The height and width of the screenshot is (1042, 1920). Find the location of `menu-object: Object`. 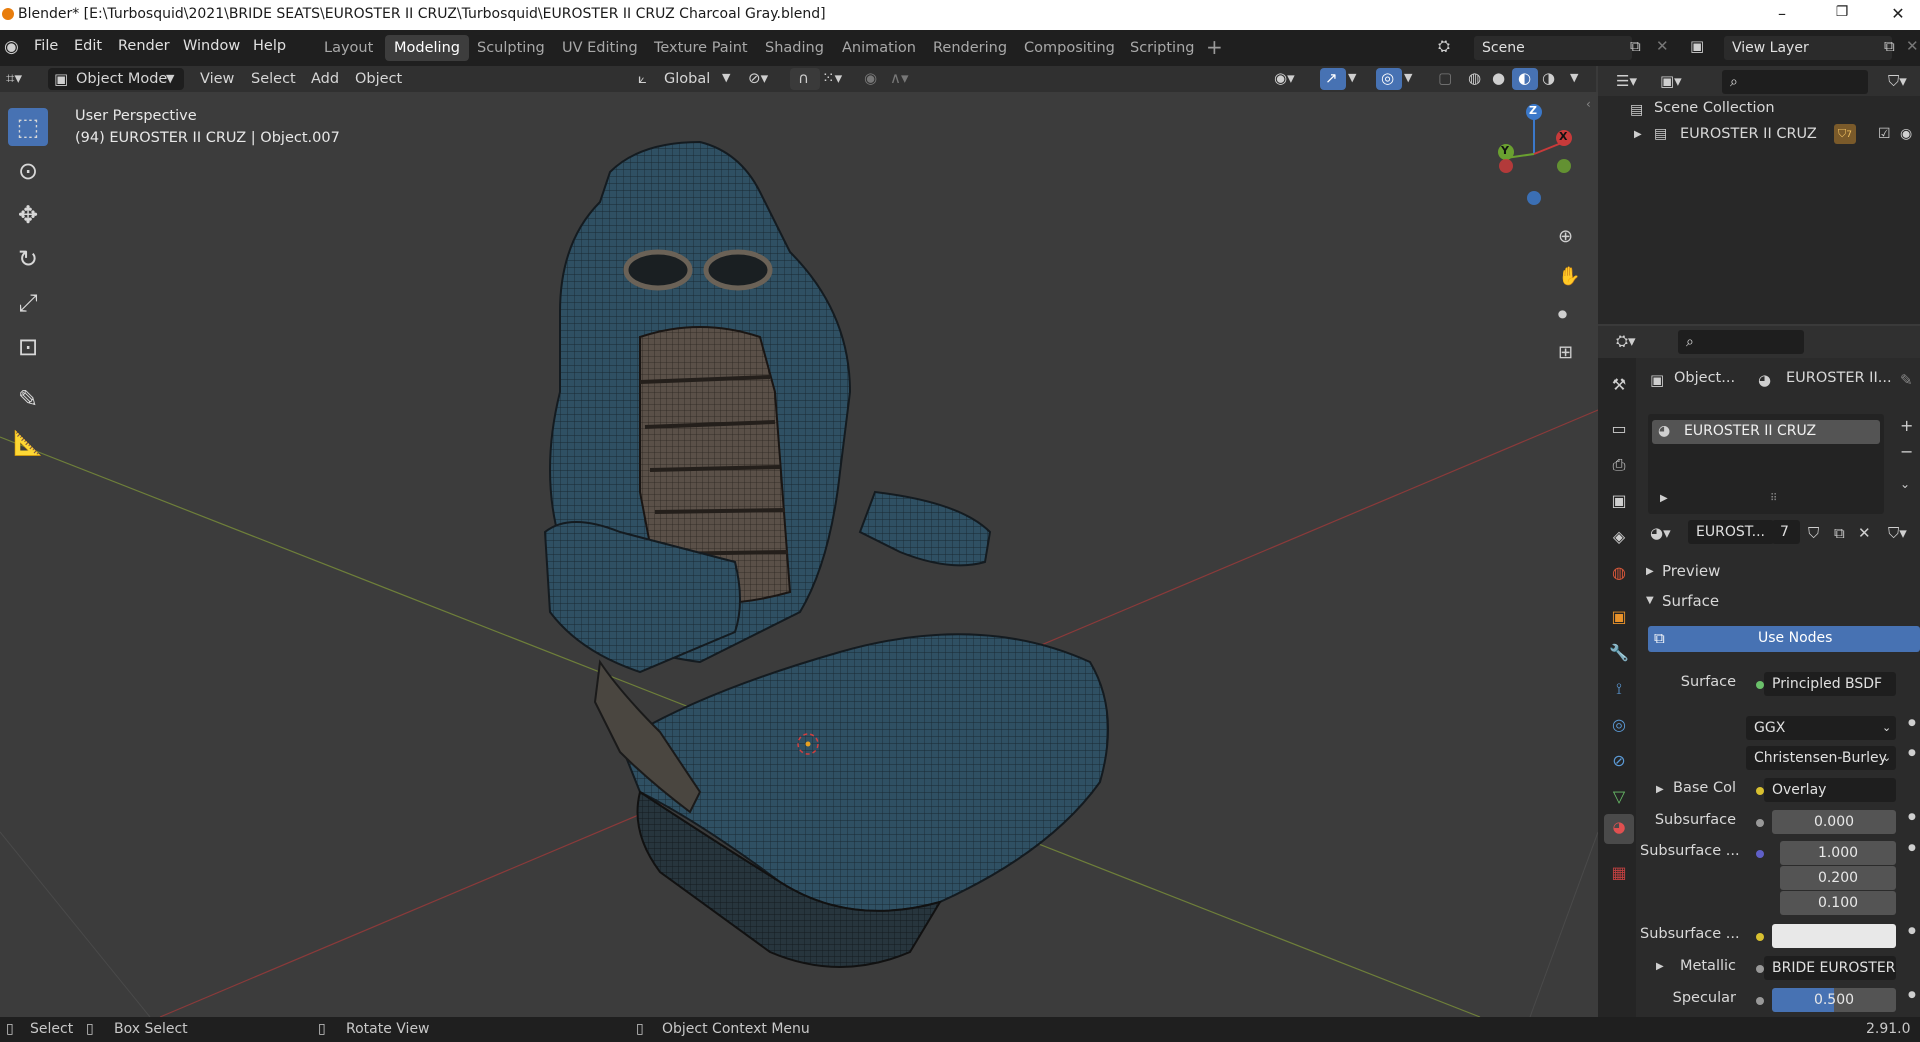

menu-object: Object is located at coordinates (378, 79).